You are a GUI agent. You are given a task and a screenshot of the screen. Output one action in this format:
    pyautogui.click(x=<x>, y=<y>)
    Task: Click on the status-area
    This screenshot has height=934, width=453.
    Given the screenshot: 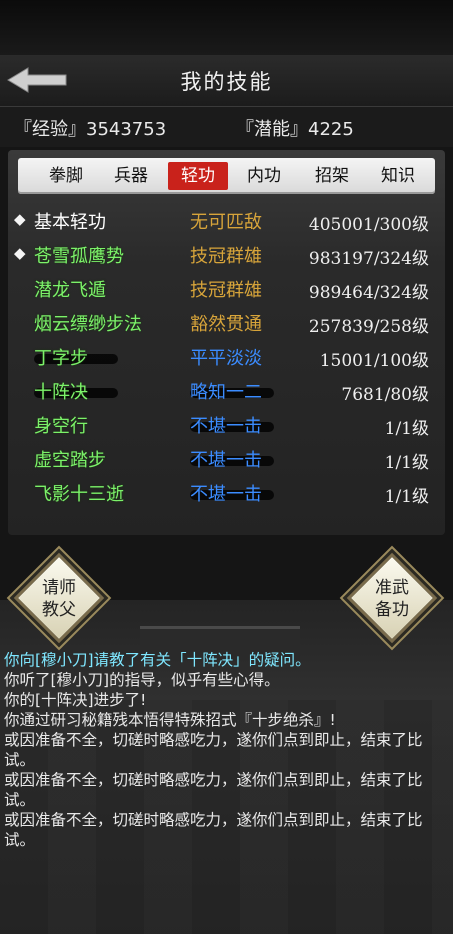 What is the action you would take?
    pyautogui.click(x=226, y=27)
    